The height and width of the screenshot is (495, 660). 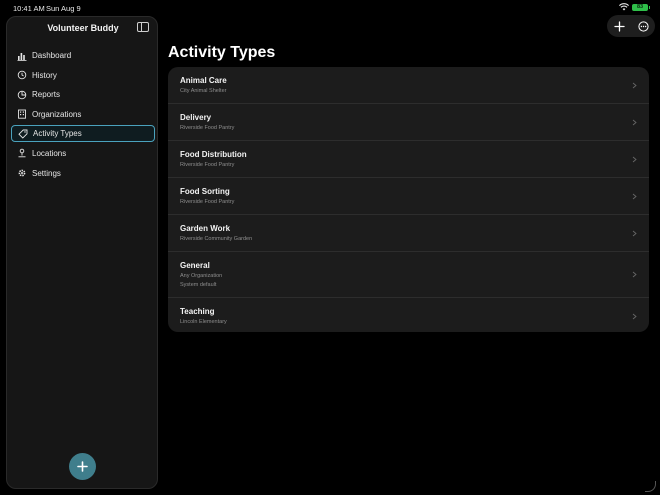 I want to click on row-title: Animal Care, so click(x=203, y=80).